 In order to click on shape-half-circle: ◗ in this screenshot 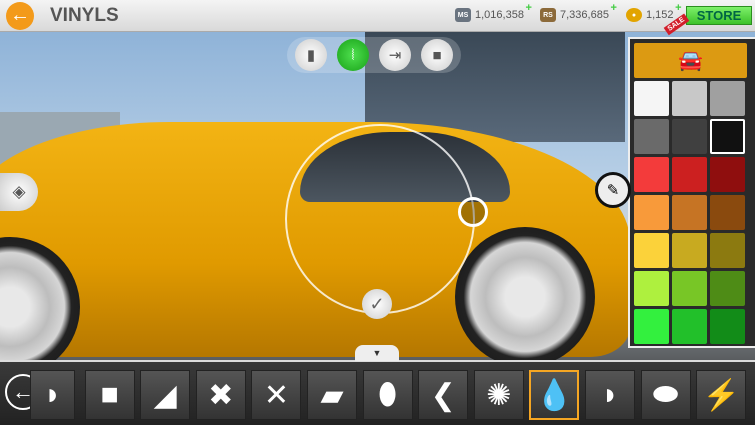, I will do `click(610, 395)`.